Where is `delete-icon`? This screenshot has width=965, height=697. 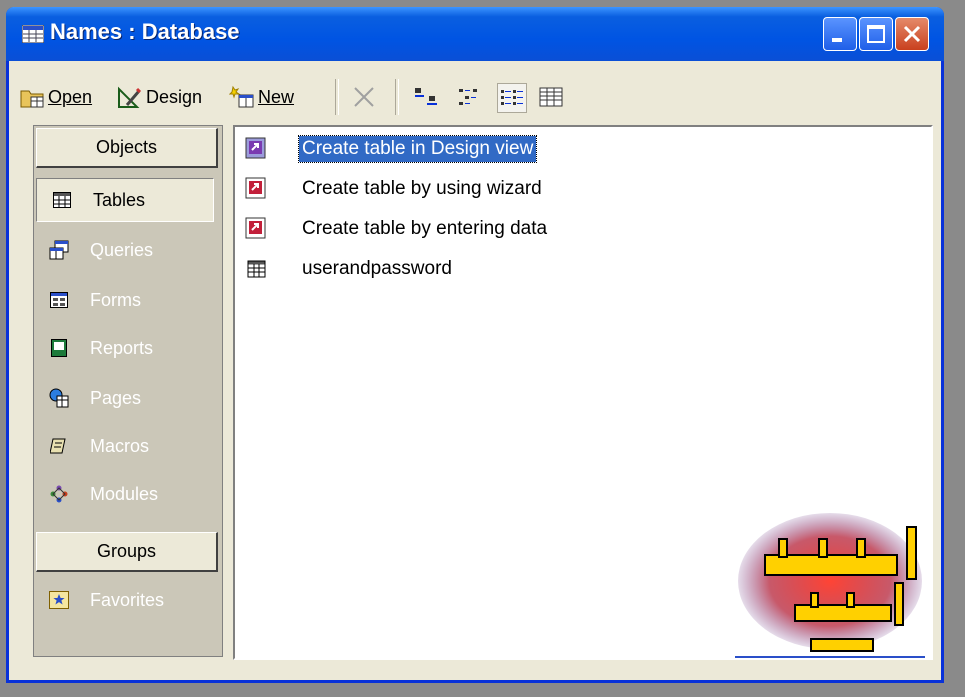 delete-icon is located at coordinates (364, 97).